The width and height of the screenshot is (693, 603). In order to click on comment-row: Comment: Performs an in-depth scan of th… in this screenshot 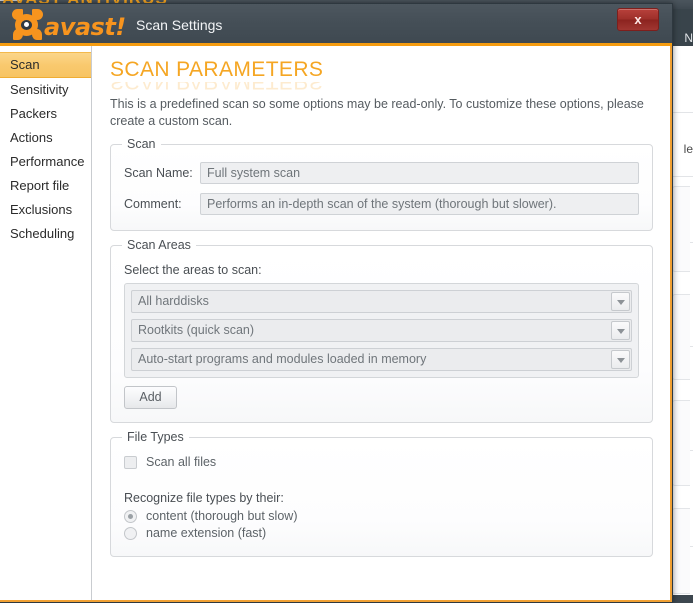, I will do `click(381, 204)`.